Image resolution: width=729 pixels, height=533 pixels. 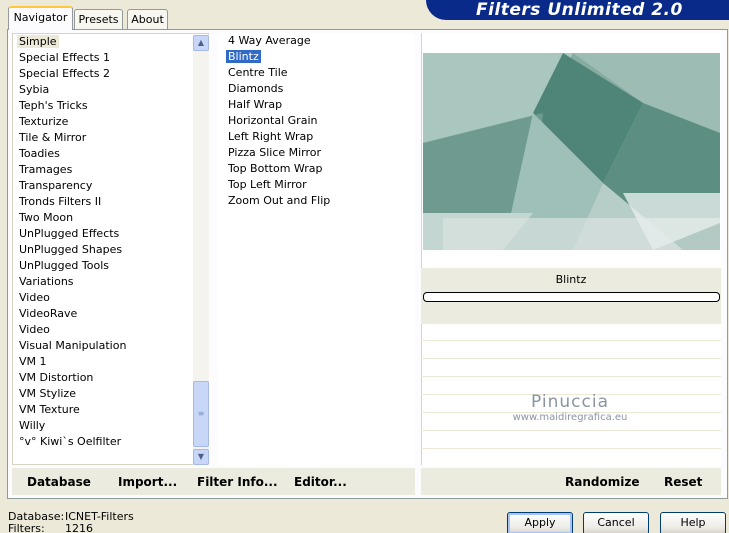 What do you see at coordinates (33, 361) in the screenshot?
I see `category-item-label: VM 1` at bounding box center [33, 361].